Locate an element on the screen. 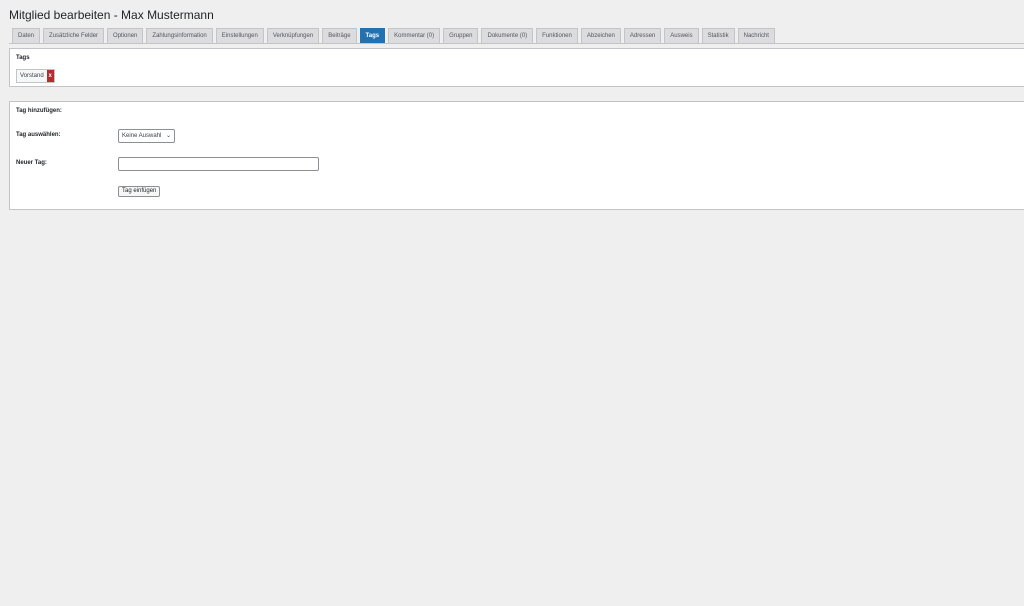 The width and height of the screenshot is (1024, 606). tab-optionen: Optionen is located at coordinates (125, 35).